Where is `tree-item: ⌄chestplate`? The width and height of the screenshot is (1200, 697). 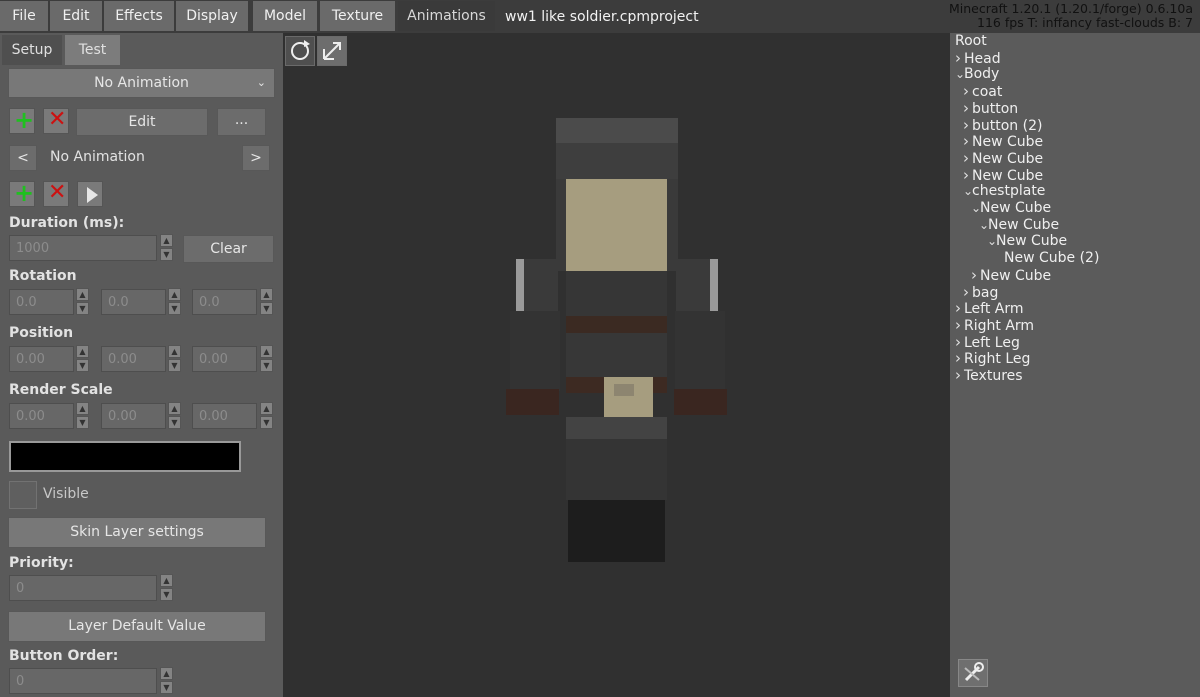
tree-item: ⌄chestplate is located at coordinates (1004, 191).